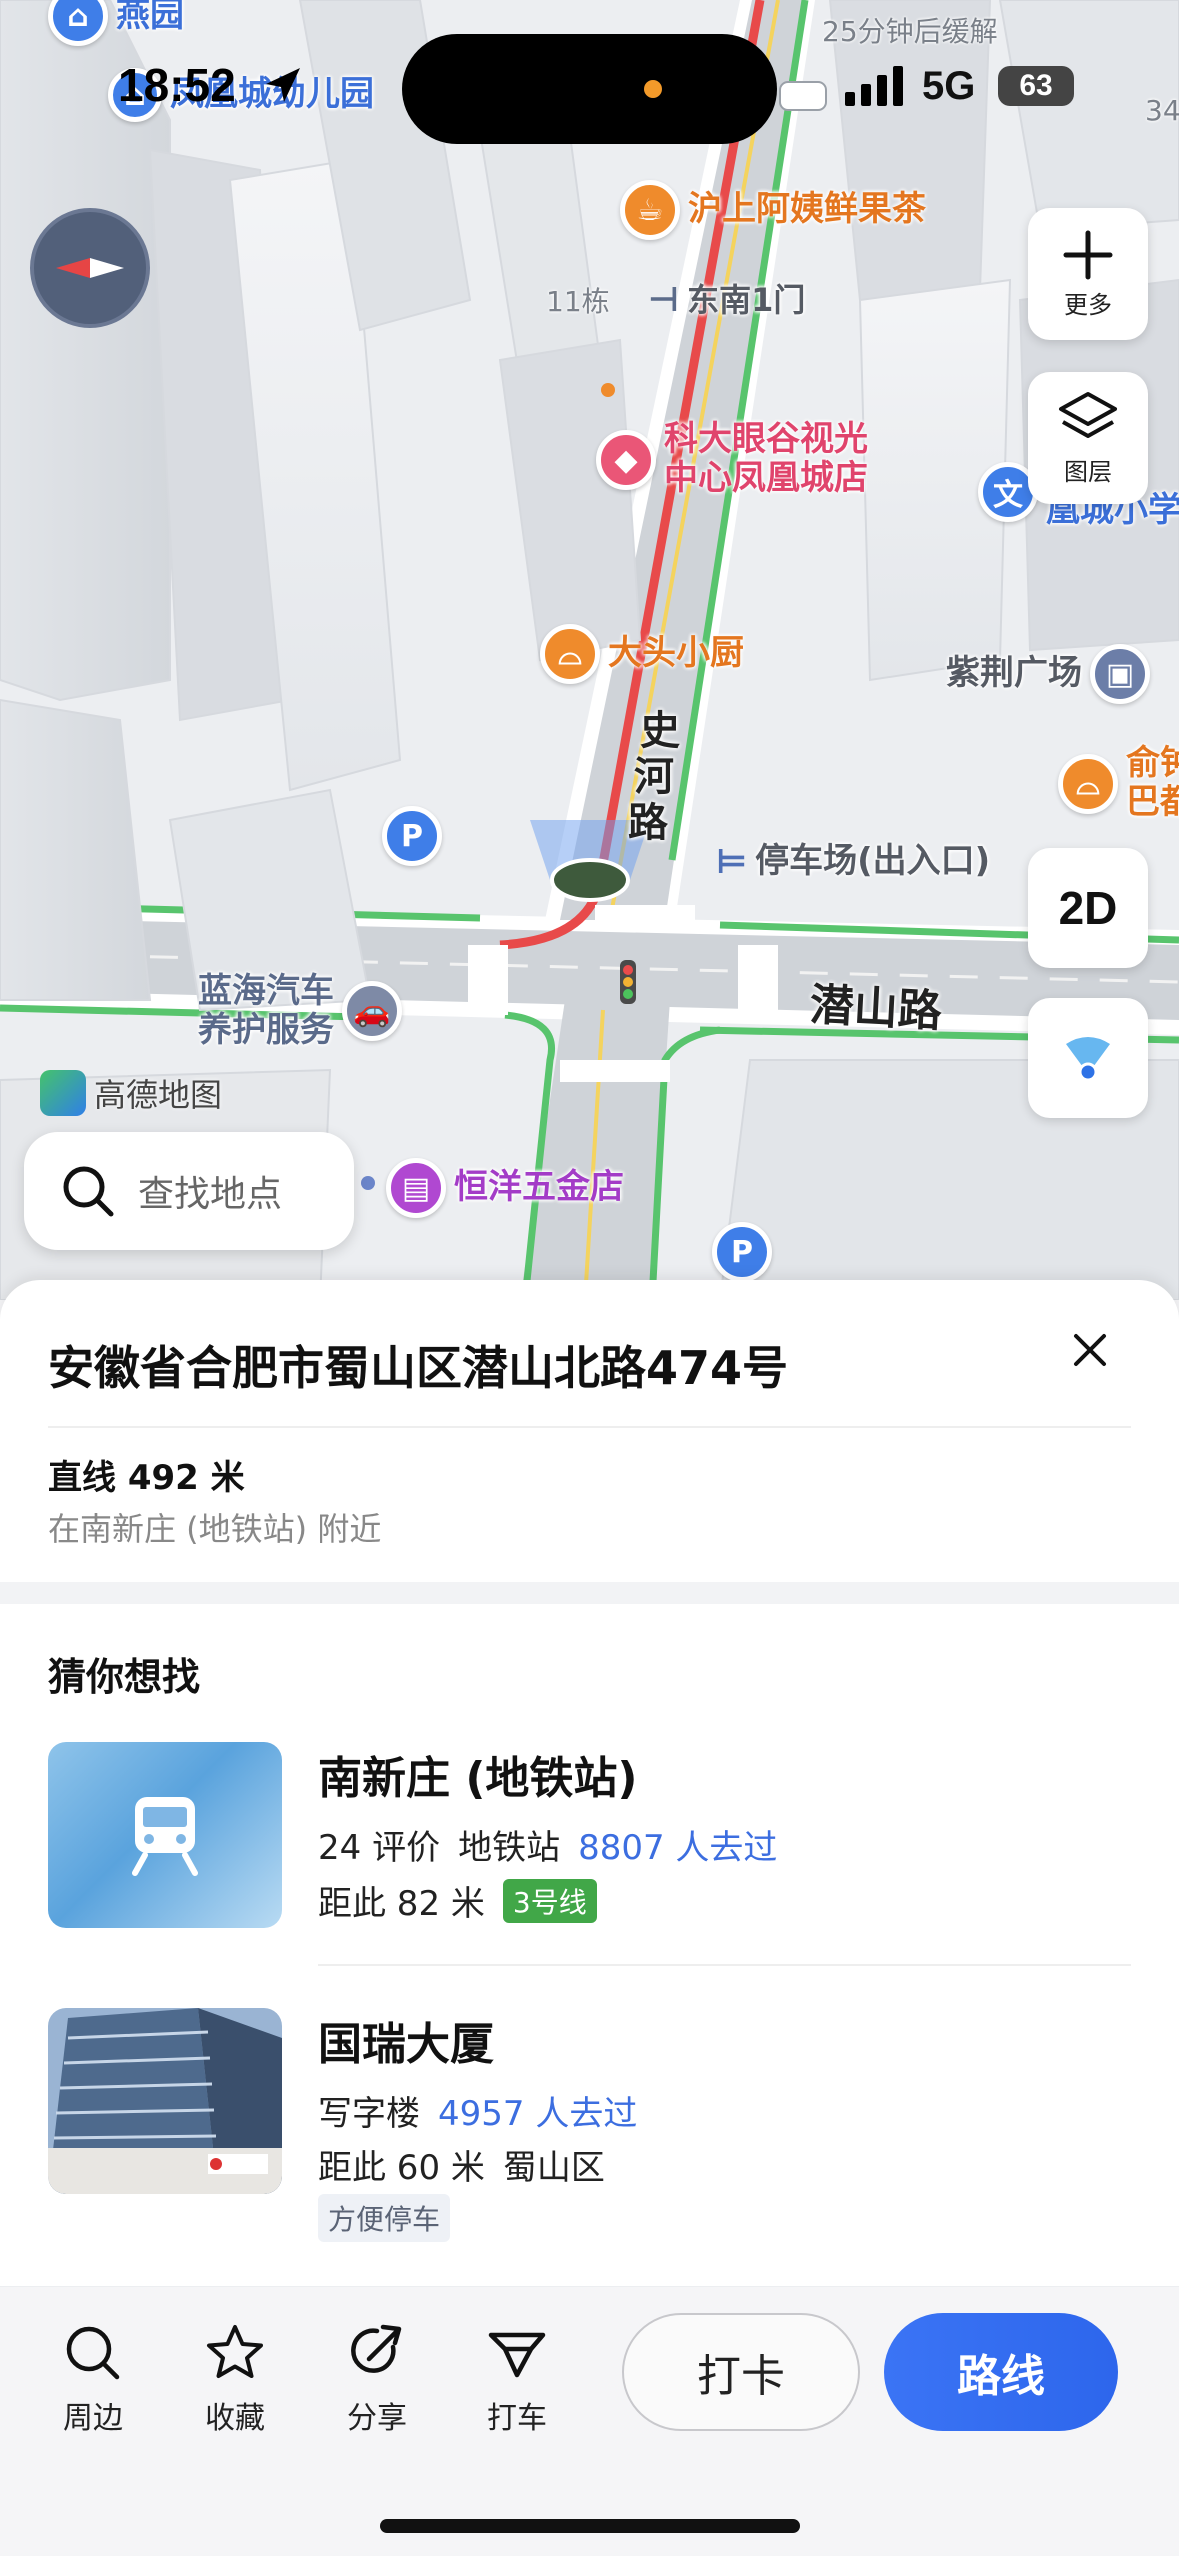 This screenshot has width=1179, height=2556. I want to click on star-icon, so click(235, 2351).